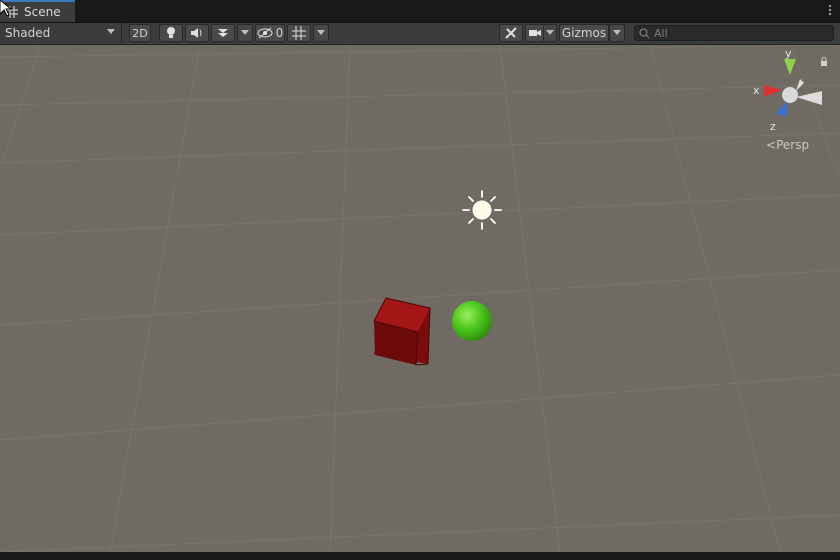 The width and height of the screenshot is (840, 560). I want to click on axis-label-z: z, so click(773, 126).